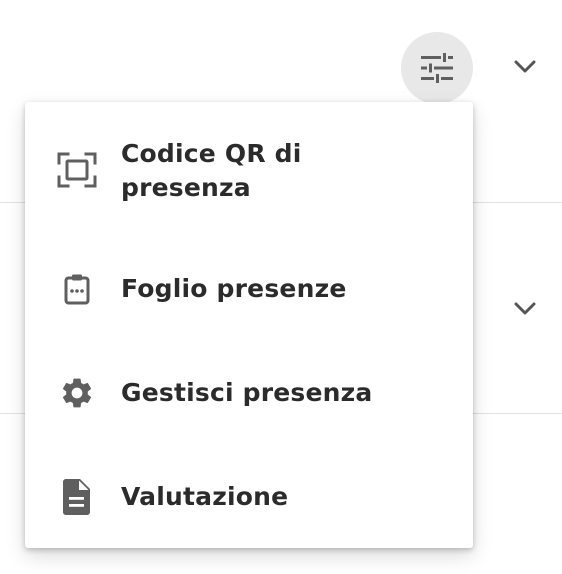  Describe the element at coordinates (234, 288) in the screenshot. I see `menu-item-label: Foglio presenze` at that location.